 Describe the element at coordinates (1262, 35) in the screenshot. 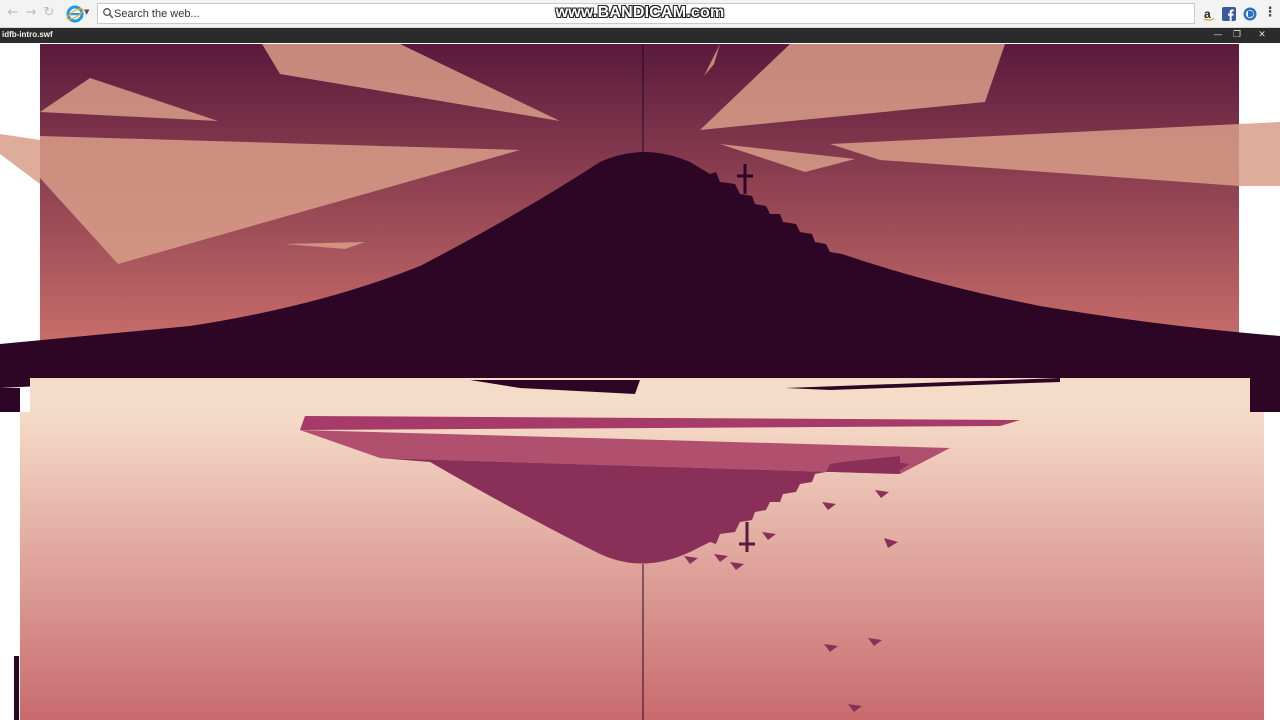

I see `close-icon: ✕` at that location.